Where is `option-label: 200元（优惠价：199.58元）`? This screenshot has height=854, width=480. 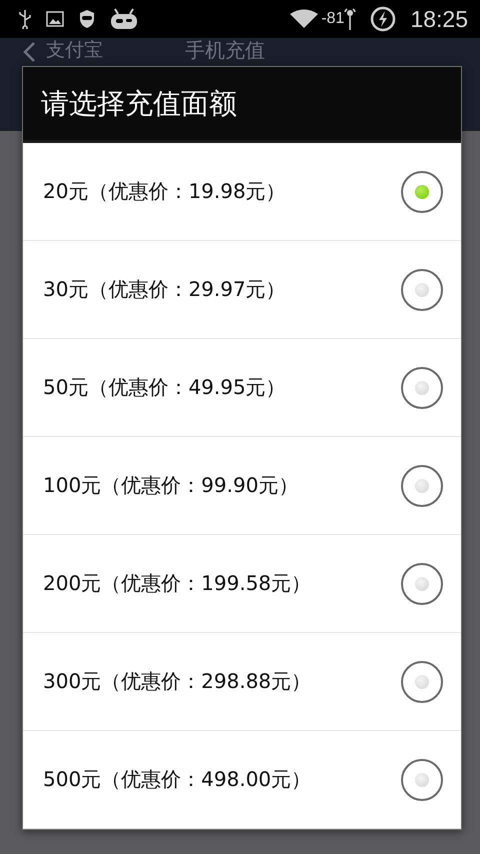 option-label: 200元（优惠价：199.58元） is located at coordinates (222, 583).